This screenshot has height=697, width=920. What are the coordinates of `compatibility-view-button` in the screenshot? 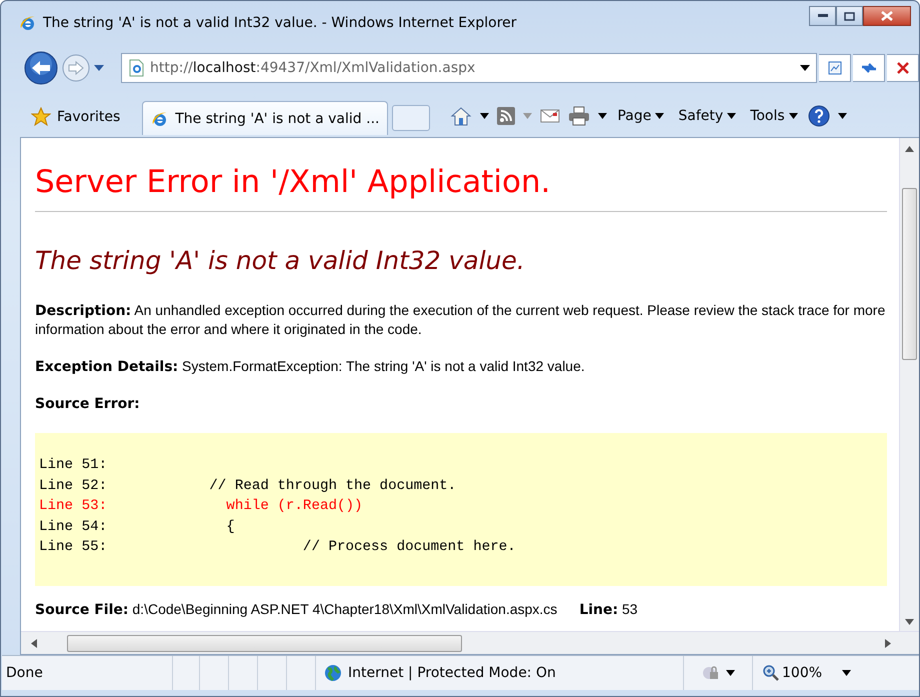 It's located at (835, 68).